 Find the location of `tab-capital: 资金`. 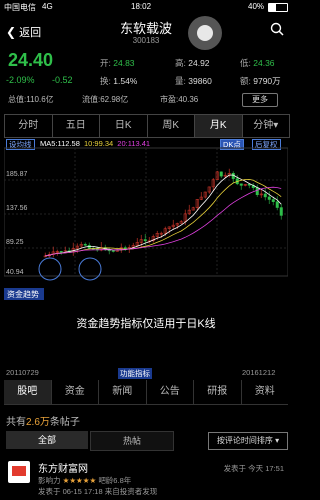

tab-capital: 资金 is located at coordinates (75, 392).